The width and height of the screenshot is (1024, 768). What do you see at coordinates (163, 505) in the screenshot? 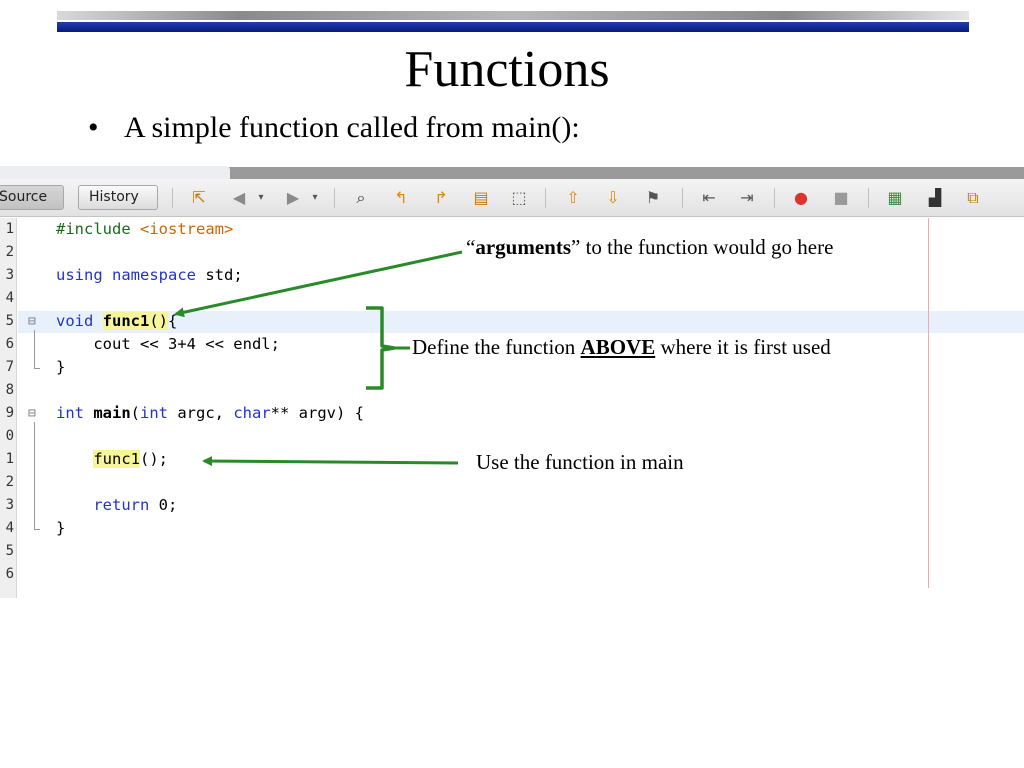
I see `code-text: 0;` at bounding box center [163, 505].